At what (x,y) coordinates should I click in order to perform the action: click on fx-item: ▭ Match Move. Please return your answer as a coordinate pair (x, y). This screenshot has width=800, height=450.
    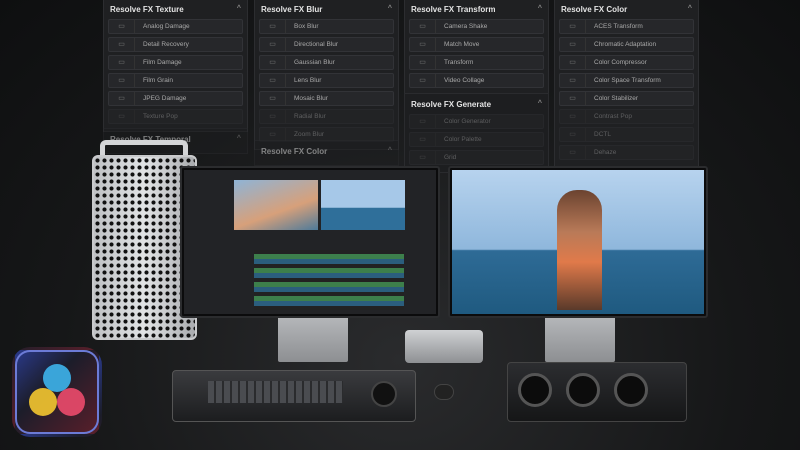
    Looking at the image, I should click on (476, 44).